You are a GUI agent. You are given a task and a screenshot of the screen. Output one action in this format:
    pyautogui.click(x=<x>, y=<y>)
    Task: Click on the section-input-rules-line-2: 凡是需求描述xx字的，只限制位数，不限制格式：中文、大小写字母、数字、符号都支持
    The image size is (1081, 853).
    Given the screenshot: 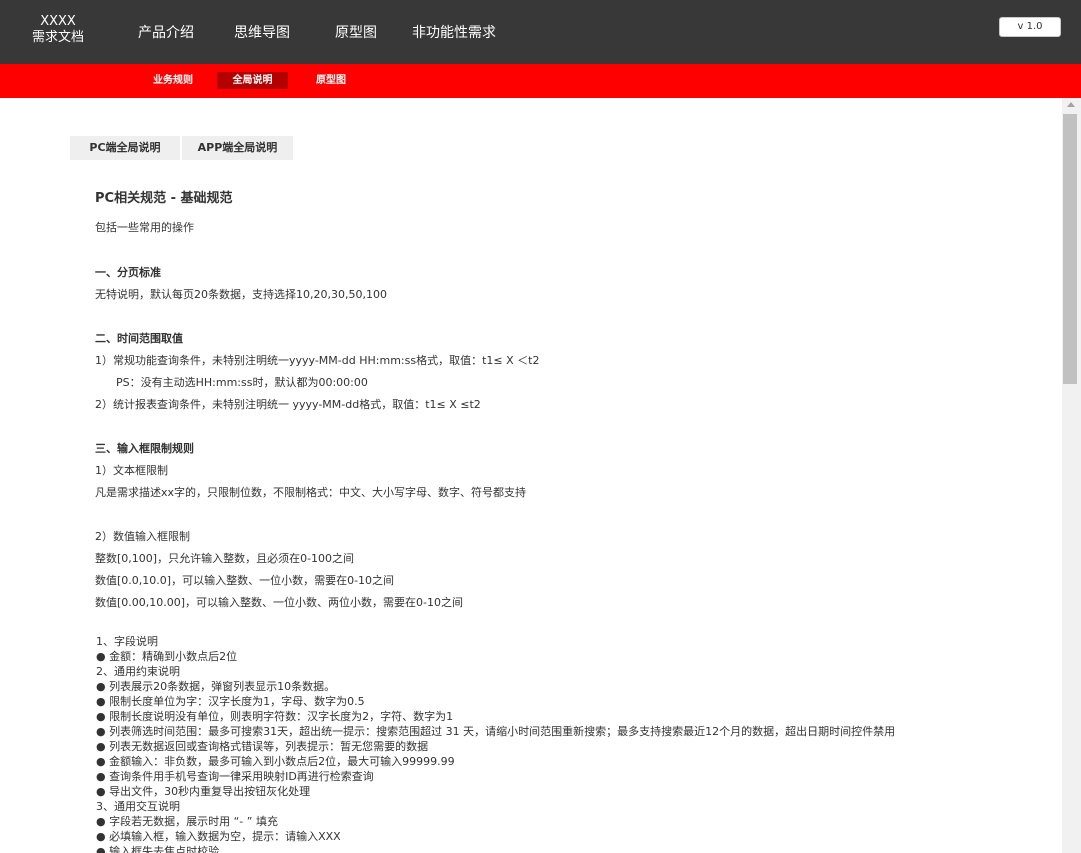 What is the action you would take?
    pyautogui.click(x=311, y=492)
    